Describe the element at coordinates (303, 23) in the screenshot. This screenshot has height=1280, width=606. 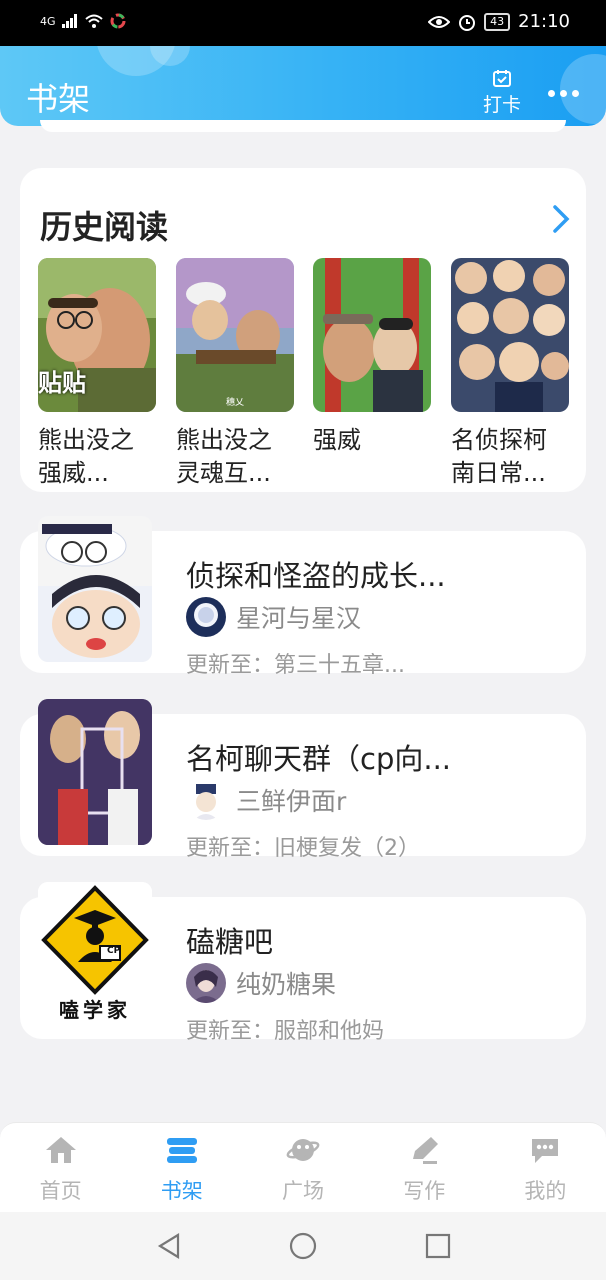
I see `status-bar: 4G 43 21:10` at that location.